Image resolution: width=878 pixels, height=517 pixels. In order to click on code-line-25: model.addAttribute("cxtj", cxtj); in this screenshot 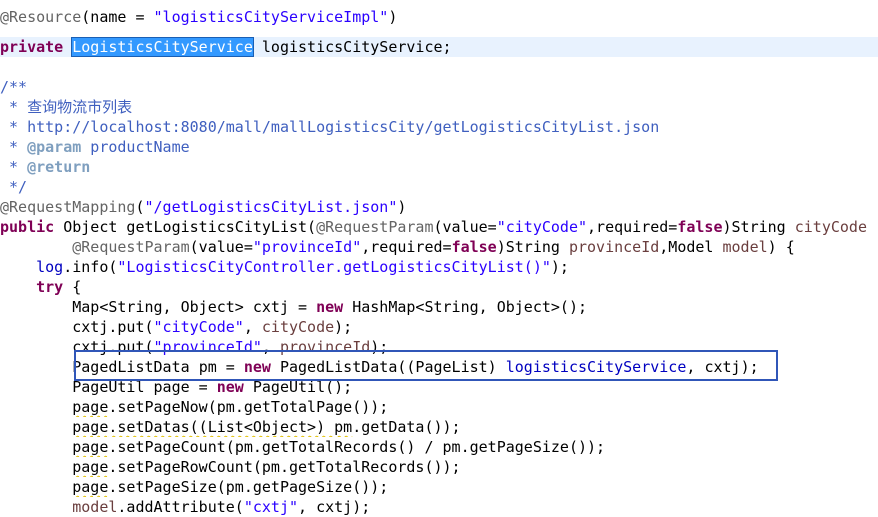, I will do `click(439, 507)`.